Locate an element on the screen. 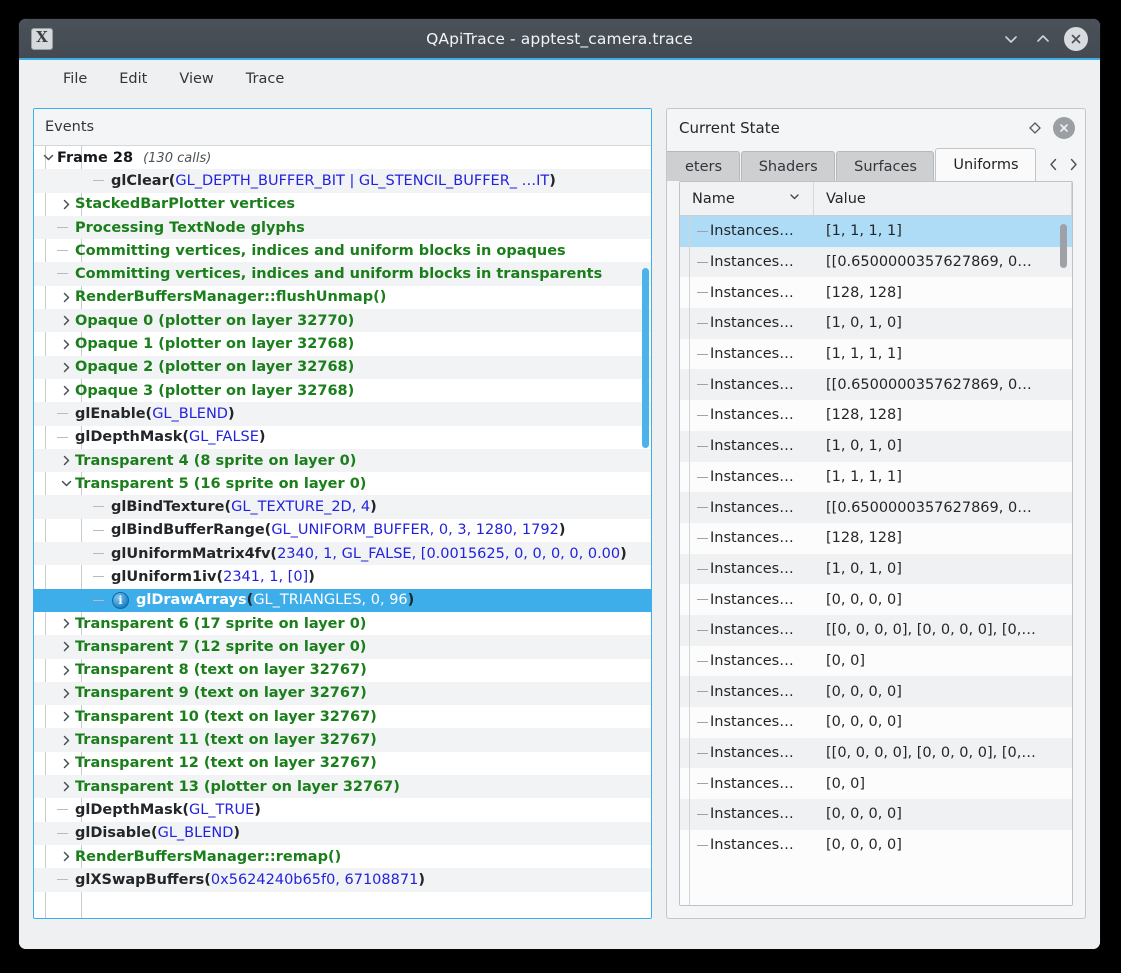 This screenshot has width=1121, height=973. tree-row-group: Transparent 11 (text on layer 32767) is located at coordinates (342, 740).